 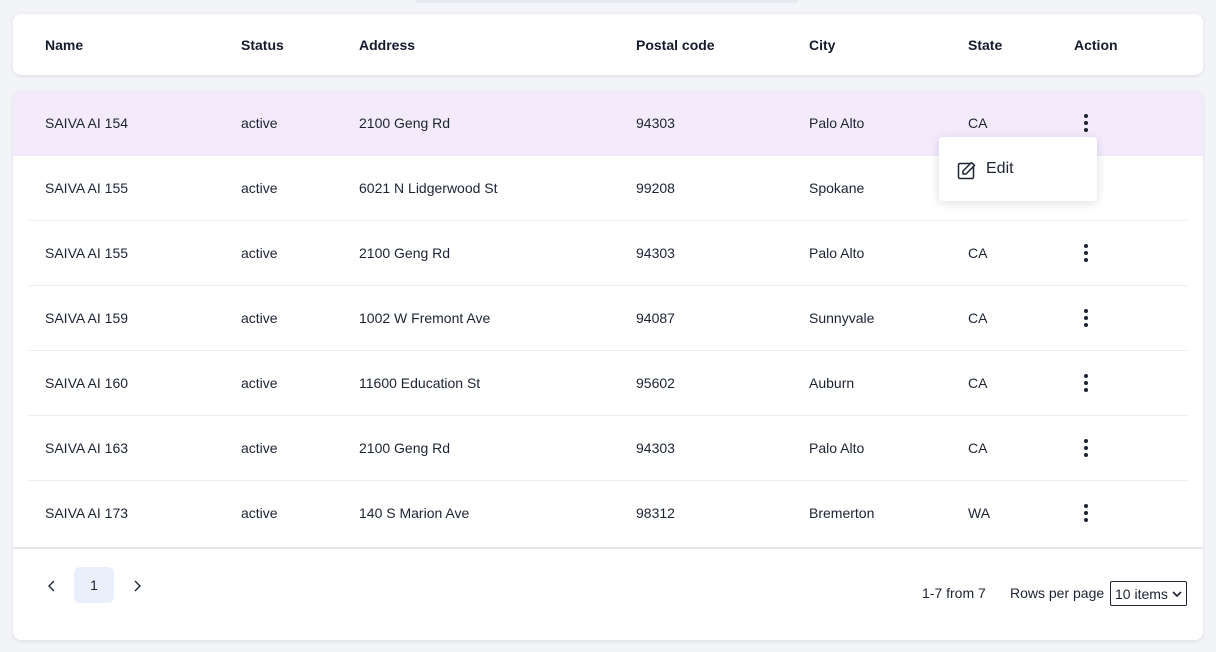 What do you see at coordinates (675, 45) in the screenshot?
I see `header-postal-code: Postal code` at bounding box center [675, 45].